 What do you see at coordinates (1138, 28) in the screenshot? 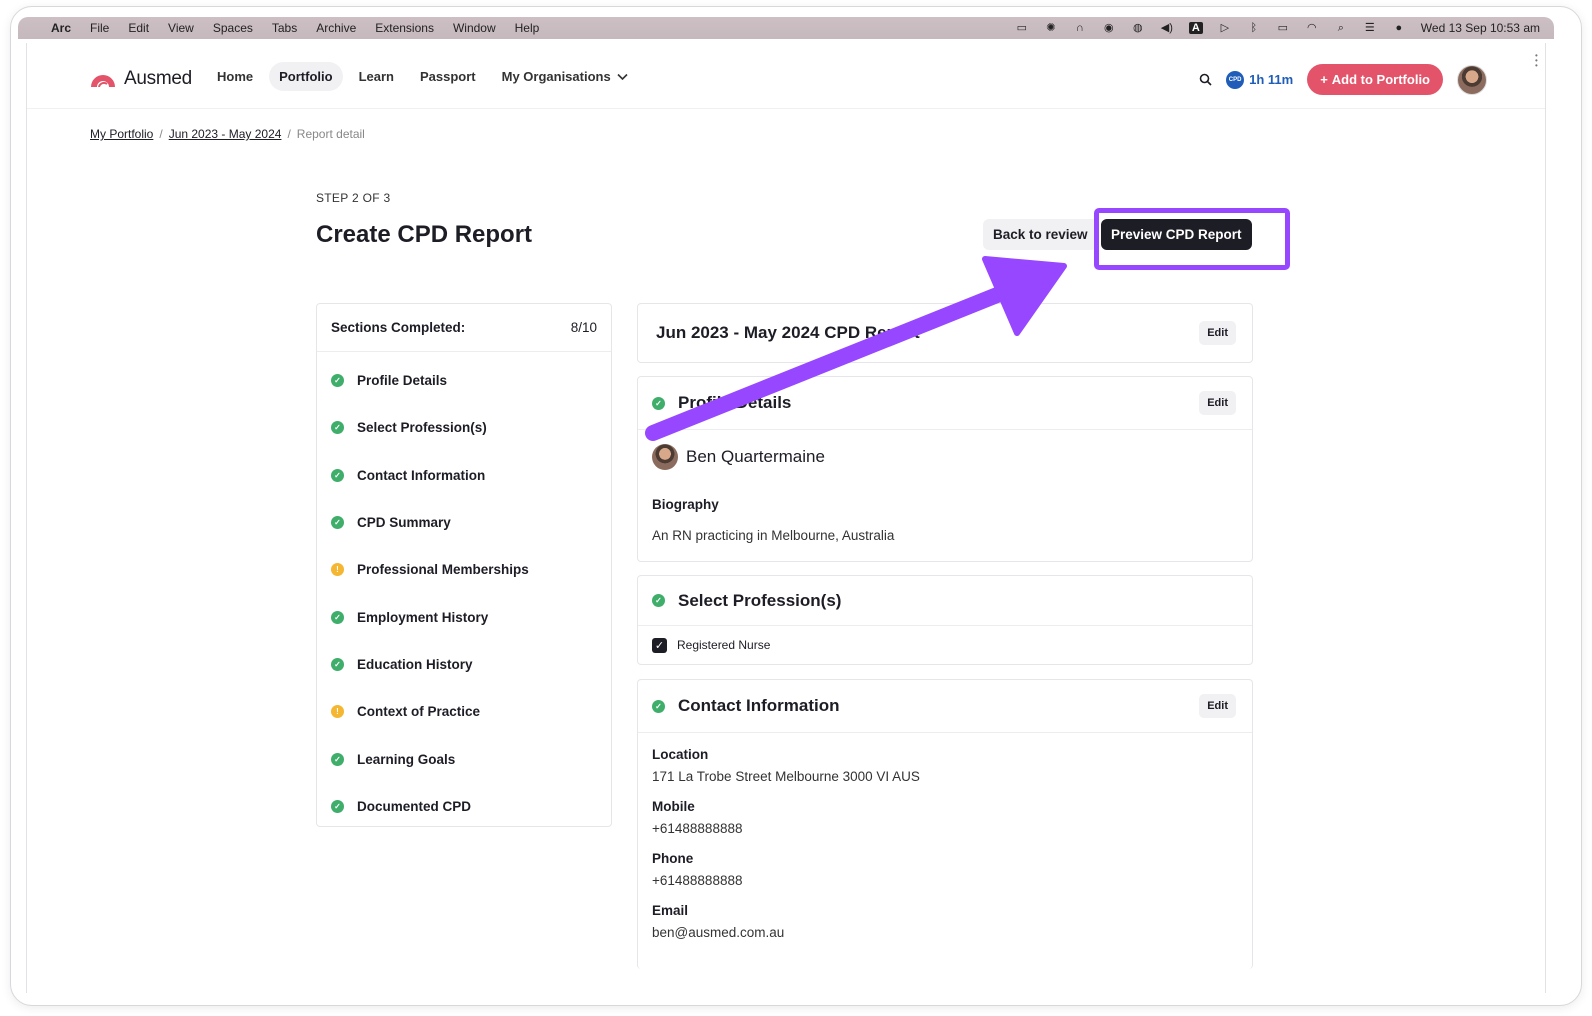
I see `vpn-icon: ◍` at bounding box center [1138, 28].